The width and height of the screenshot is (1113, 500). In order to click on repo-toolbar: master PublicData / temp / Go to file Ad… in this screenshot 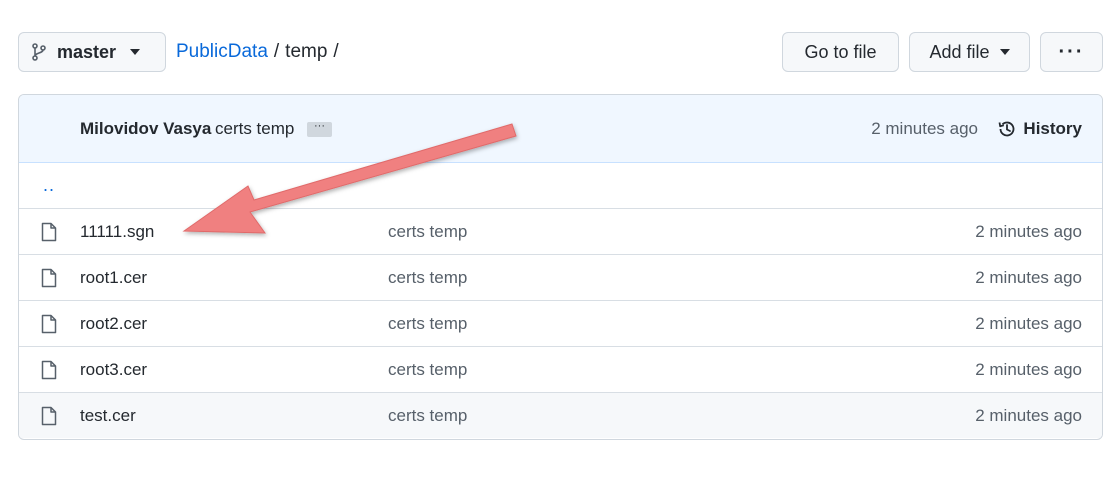, I will do `click(560, 53)`.